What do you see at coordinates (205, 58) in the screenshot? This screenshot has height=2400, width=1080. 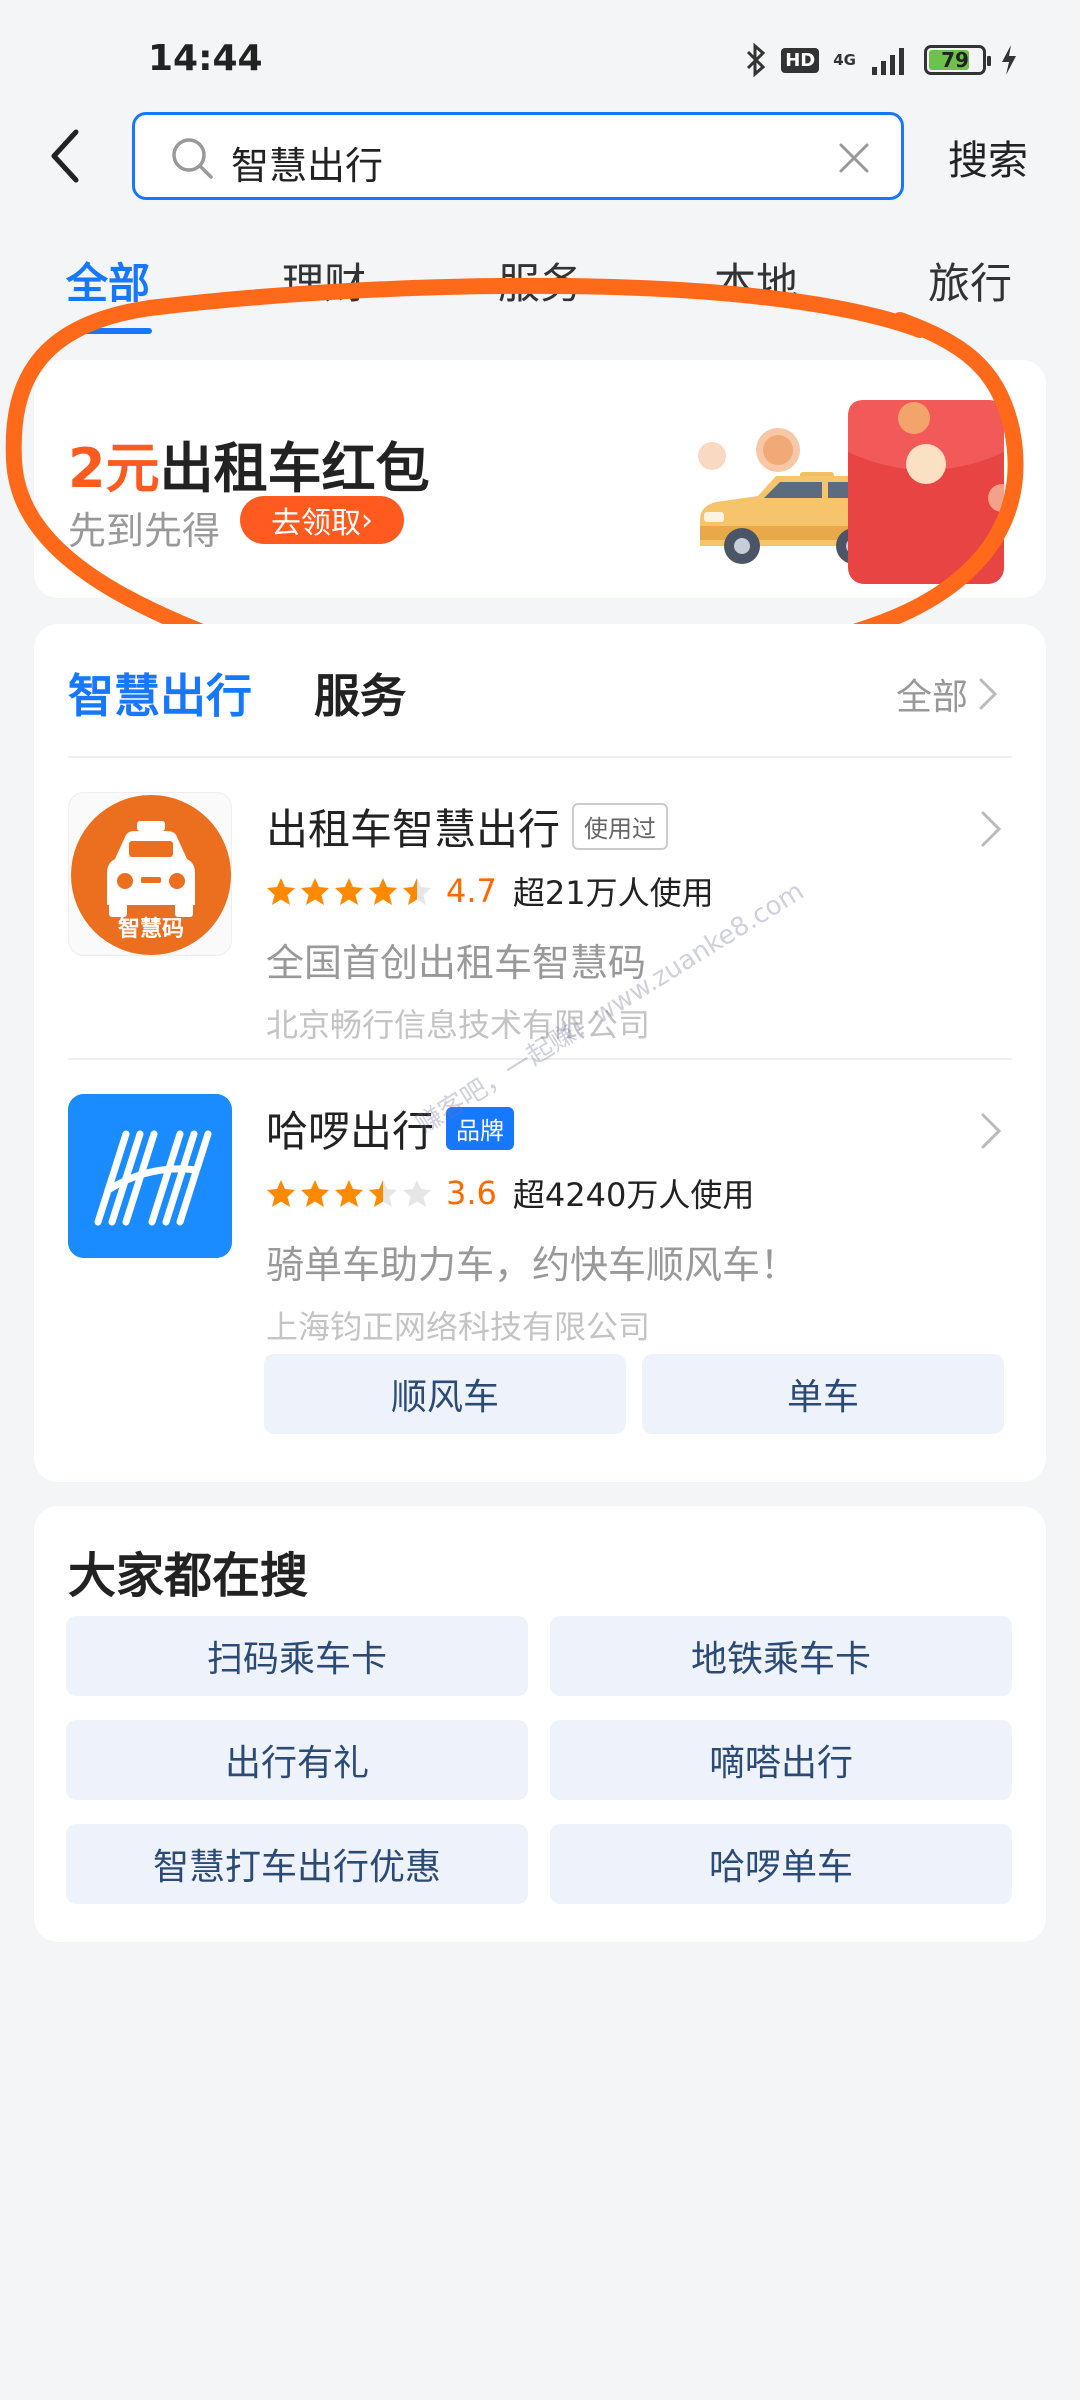 I see `status-time: 14:44` at bounding box center [205, 58].